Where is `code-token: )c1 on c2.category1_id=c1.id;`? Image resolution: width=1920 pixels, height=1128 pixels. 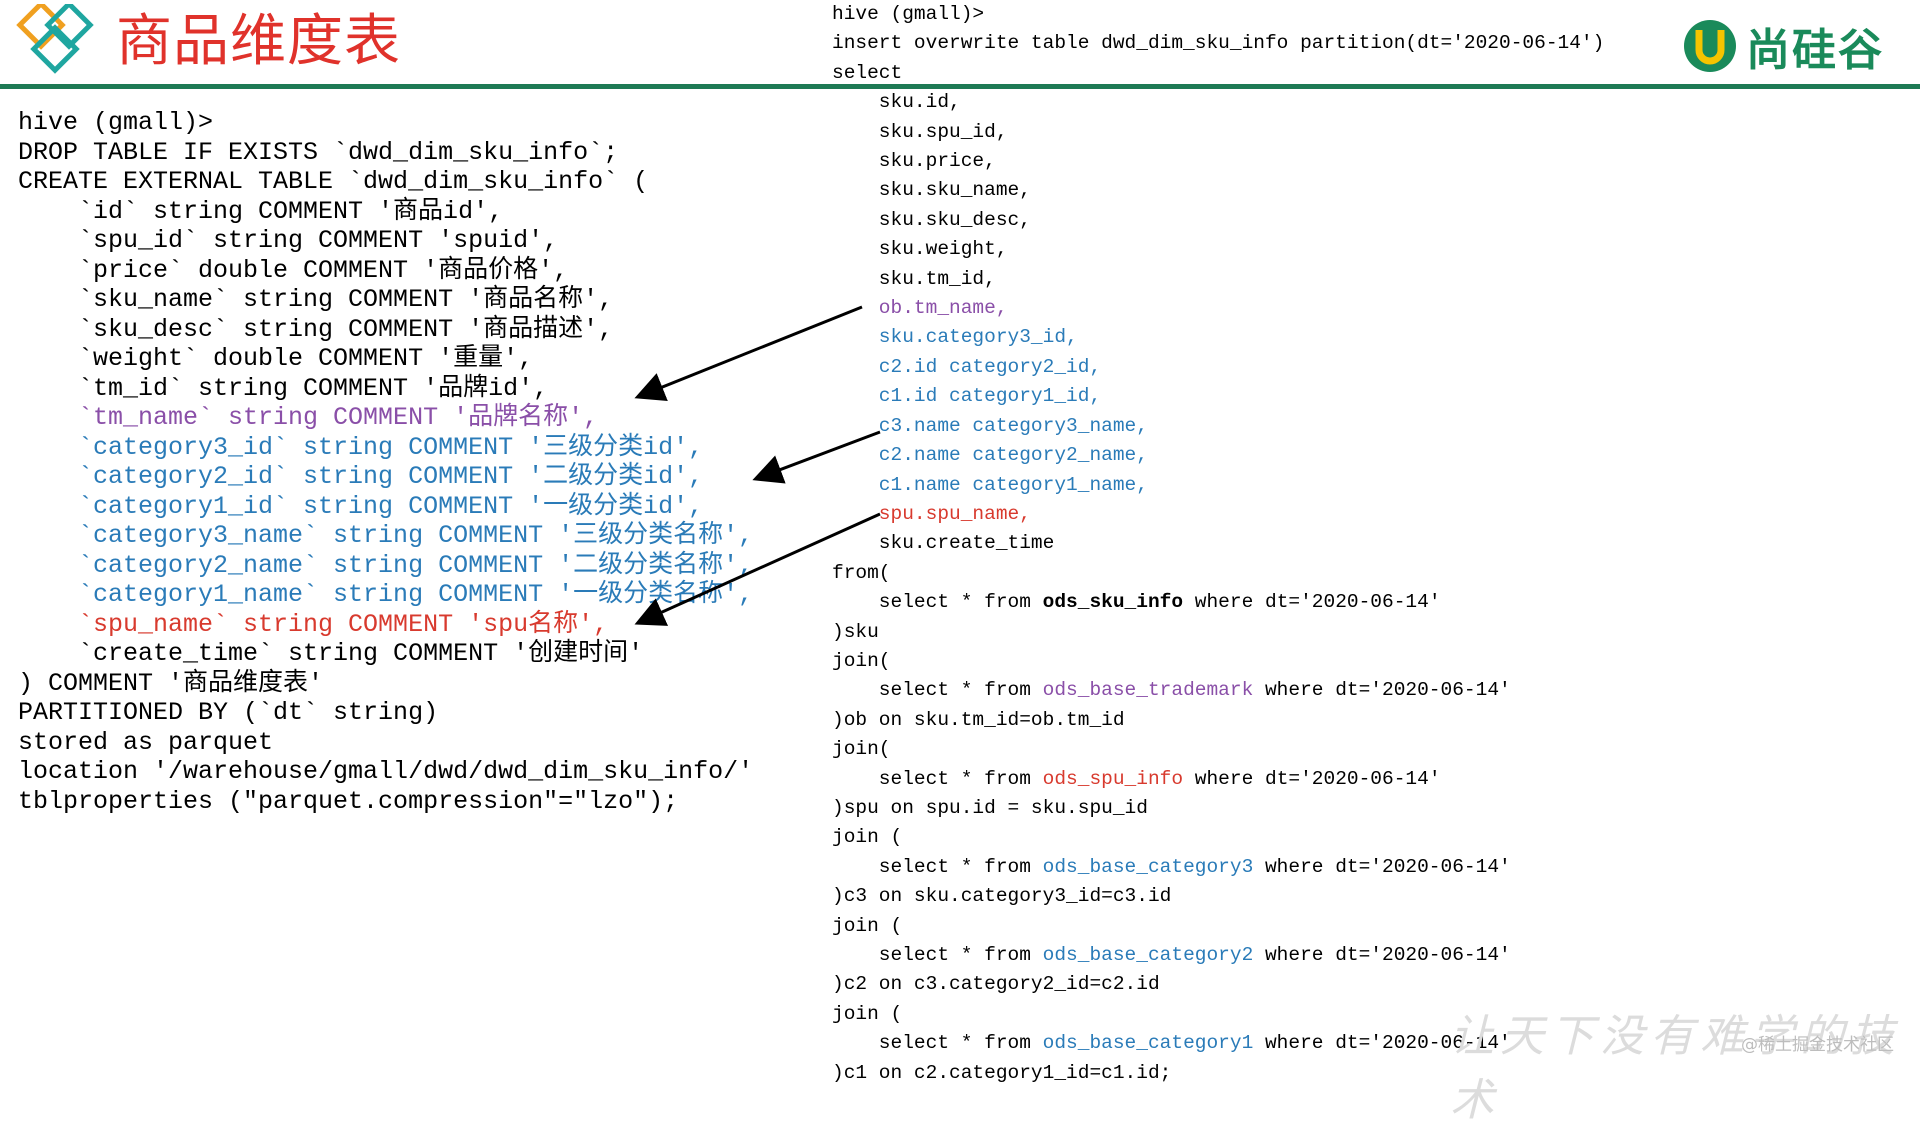 code-token: )c1 on c2.category1_id=c1.id; is located at coordinates (1002, 1072).